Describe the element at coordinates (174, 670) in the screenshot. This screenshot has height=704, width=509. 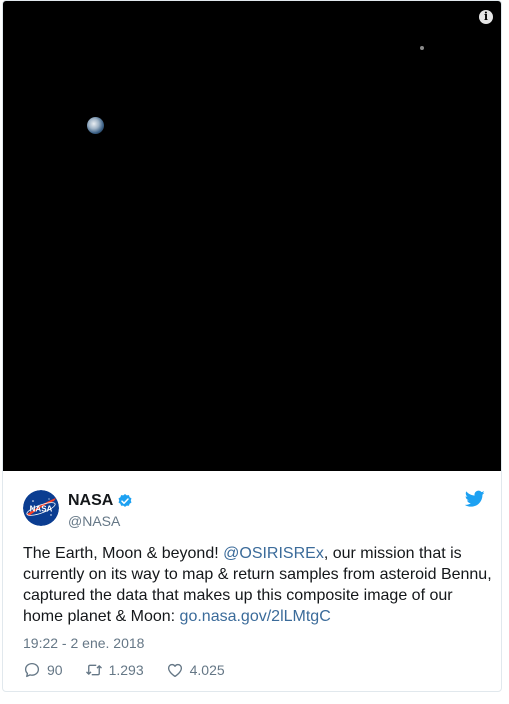
I see `heart-icon` at that location.